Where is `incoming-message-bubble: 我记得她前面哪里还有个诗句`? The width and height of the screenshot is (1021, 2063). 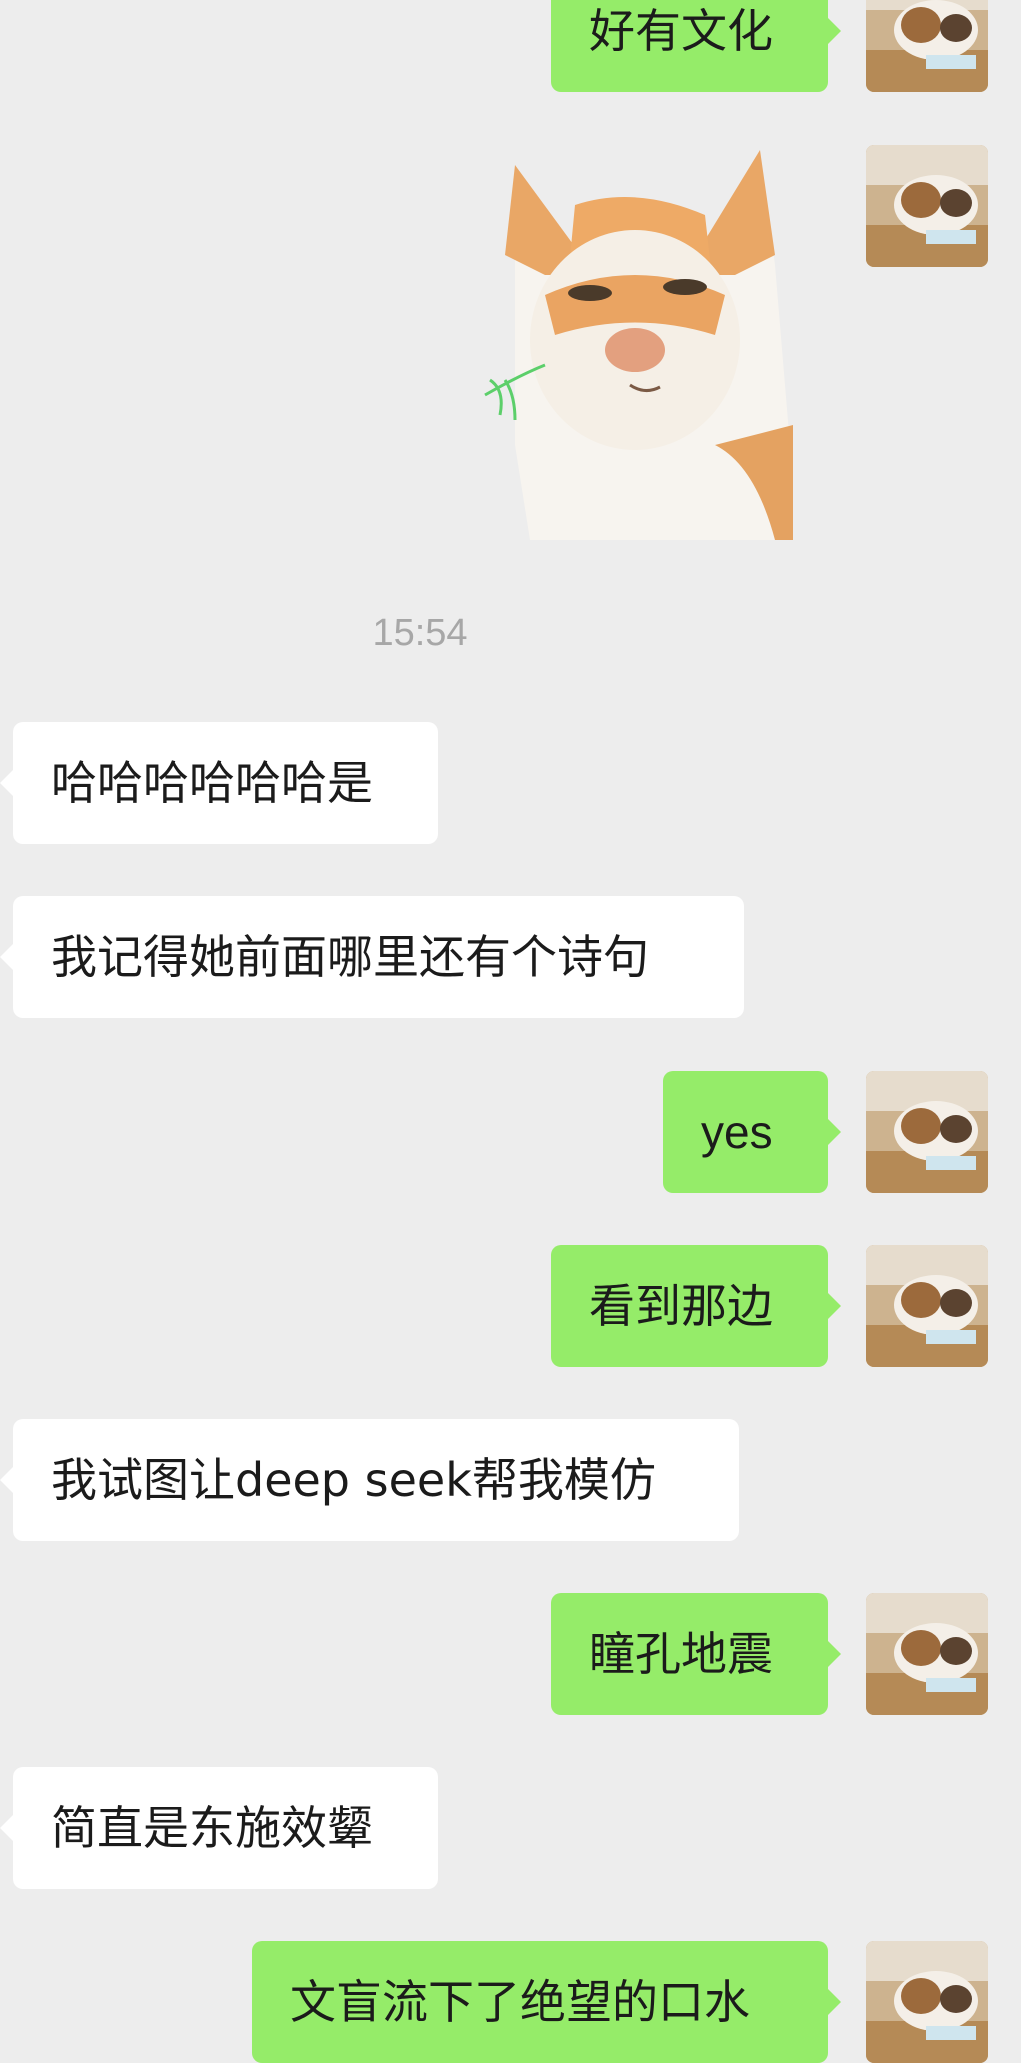 incoming-message-bubble: 我记得她前面哪里还有个诗句 is located at coordinates (372, 957).